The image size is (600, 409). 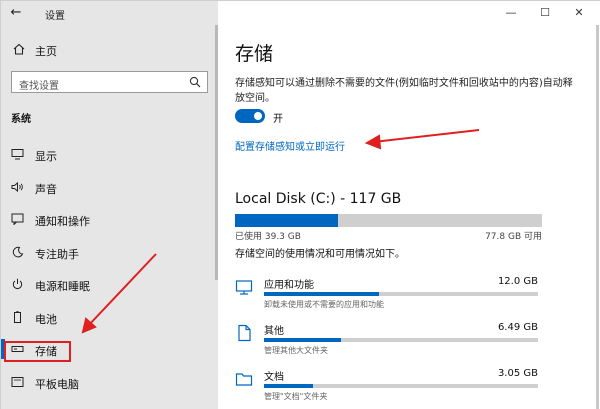 I want to click on disk-title: Local Disk (C:) - 117 GB, so click(x=318, y=199).